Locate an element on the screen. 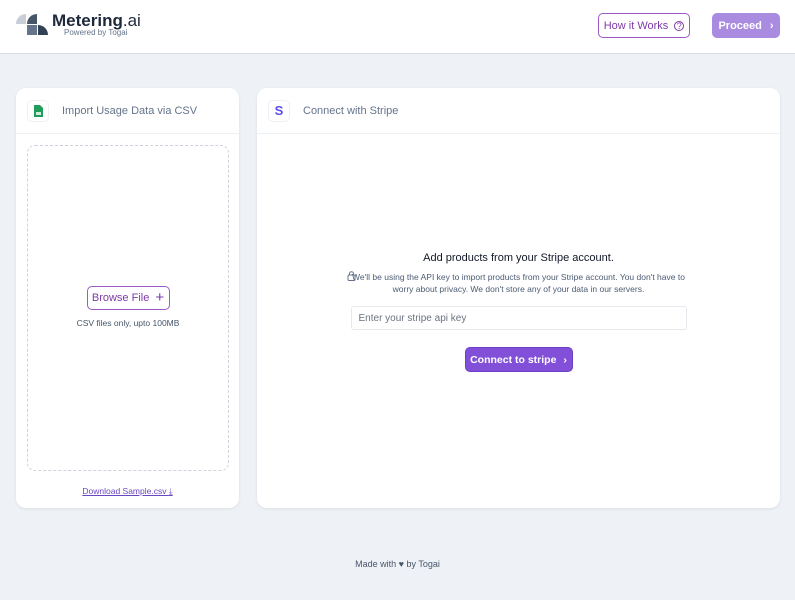 The width and height of the screenshot is (795, 600). footer: Made with ♥ by Togai is located at coordinates (397, 564).